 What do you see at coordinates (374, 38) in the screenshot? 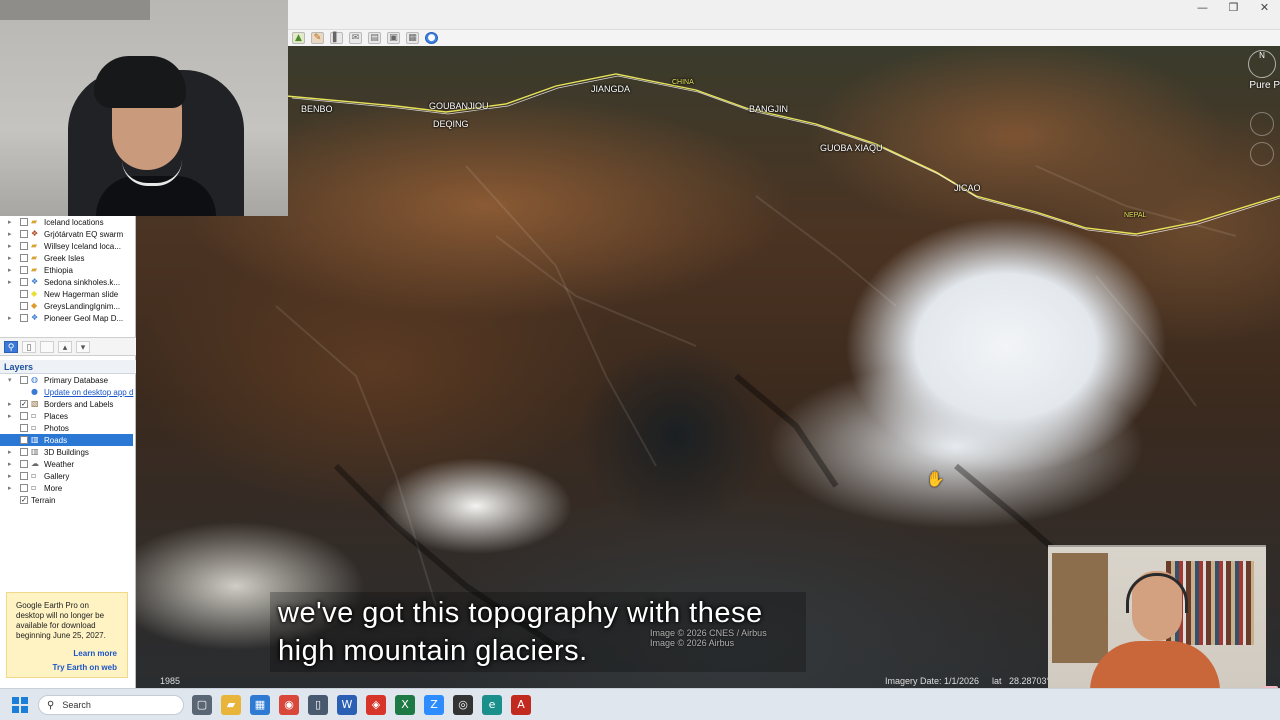
I see `print-icon: ▤` at bounding box center [374, 38].